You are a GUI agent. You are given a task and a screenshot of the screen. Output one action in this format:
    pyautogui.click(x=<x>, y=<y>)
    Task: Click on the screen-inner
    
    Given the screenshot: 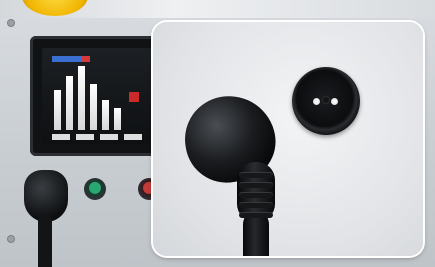 What is the action you would take?
    pyautogui.click(x=99, y=96)
    